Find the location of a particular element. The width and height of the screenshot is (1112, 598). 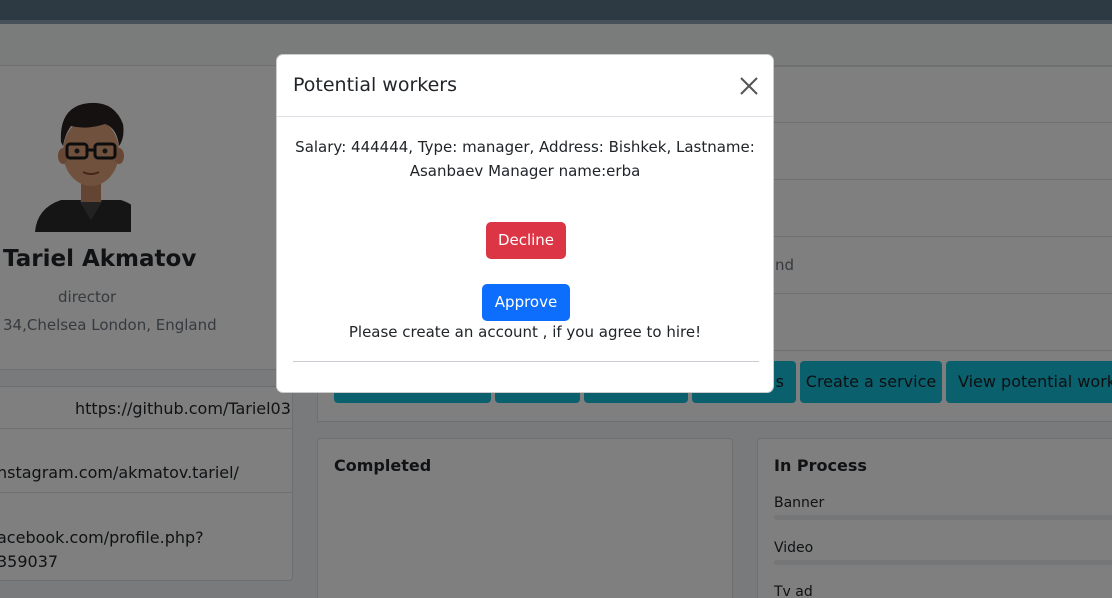

close-icon is located at coordinates (749, 86).